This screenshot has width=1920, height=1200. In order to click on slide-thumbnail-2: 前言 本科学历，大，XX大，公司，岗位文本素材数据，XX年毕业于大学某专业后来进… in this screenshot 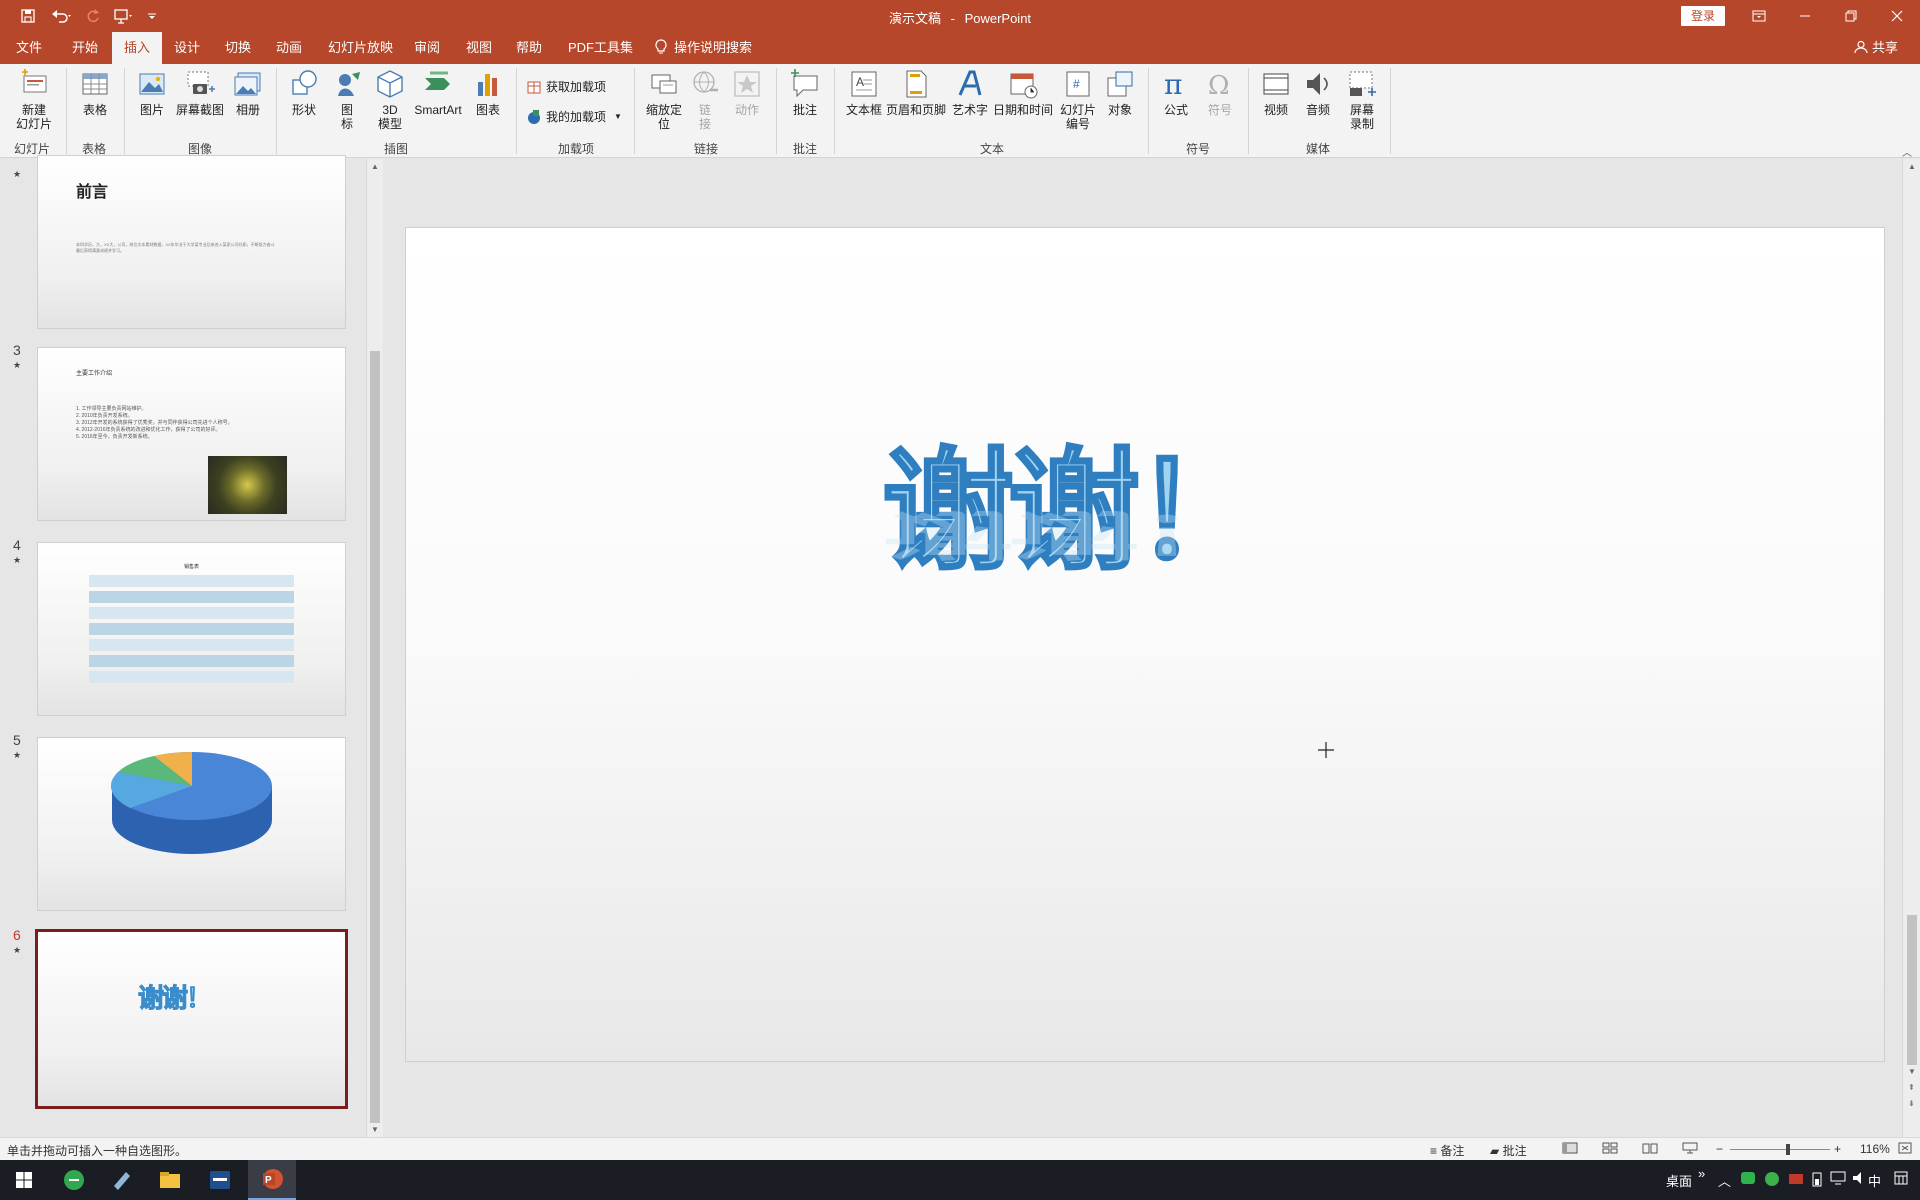, I will do `click(191, 242)`.